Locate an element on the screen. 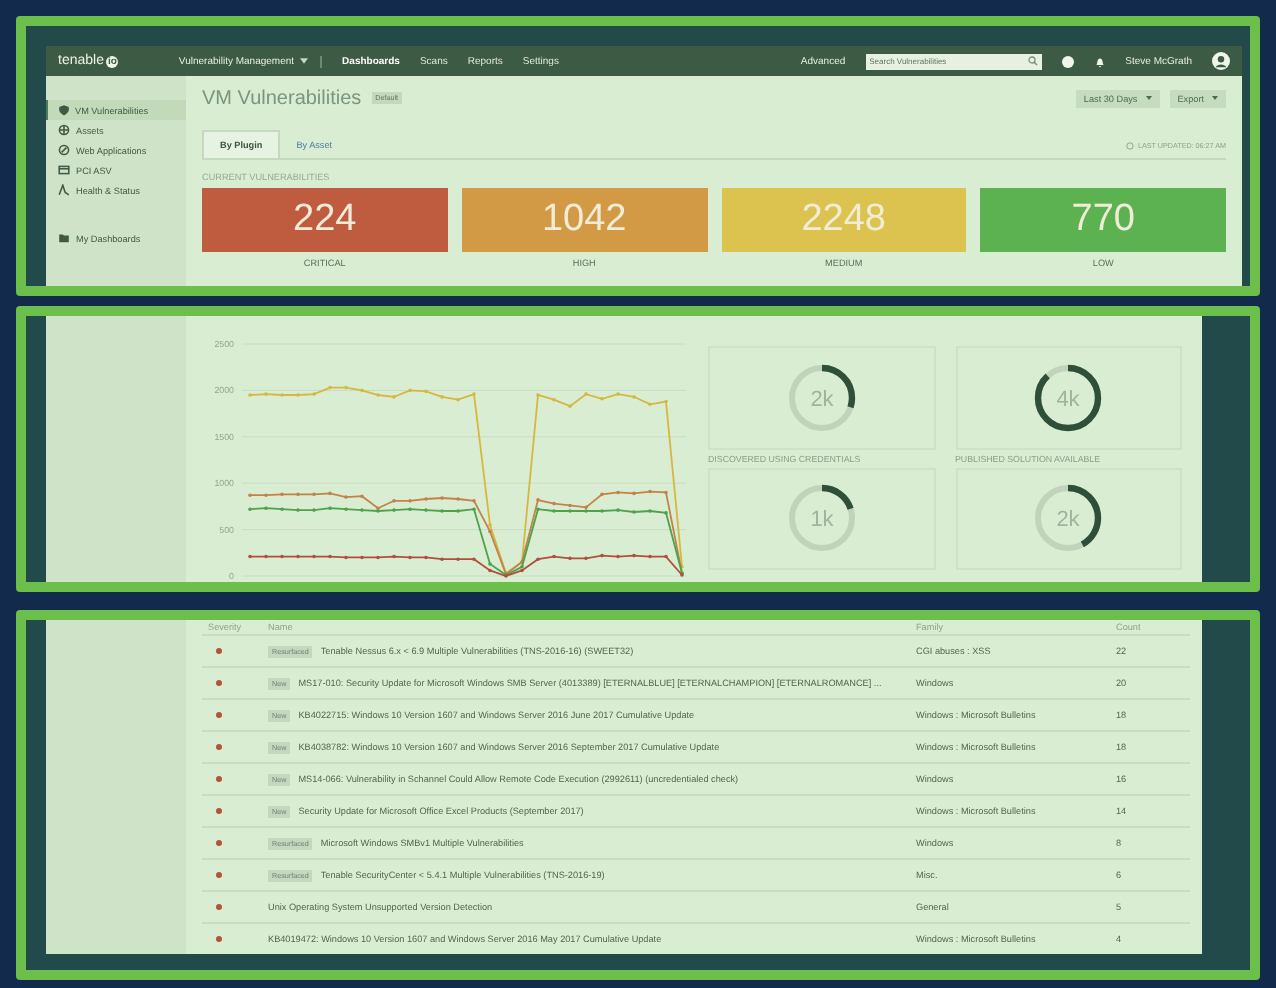 The width and height of the screenshot is (1276, 988). globe-icon is located at coordinates (64, 130).